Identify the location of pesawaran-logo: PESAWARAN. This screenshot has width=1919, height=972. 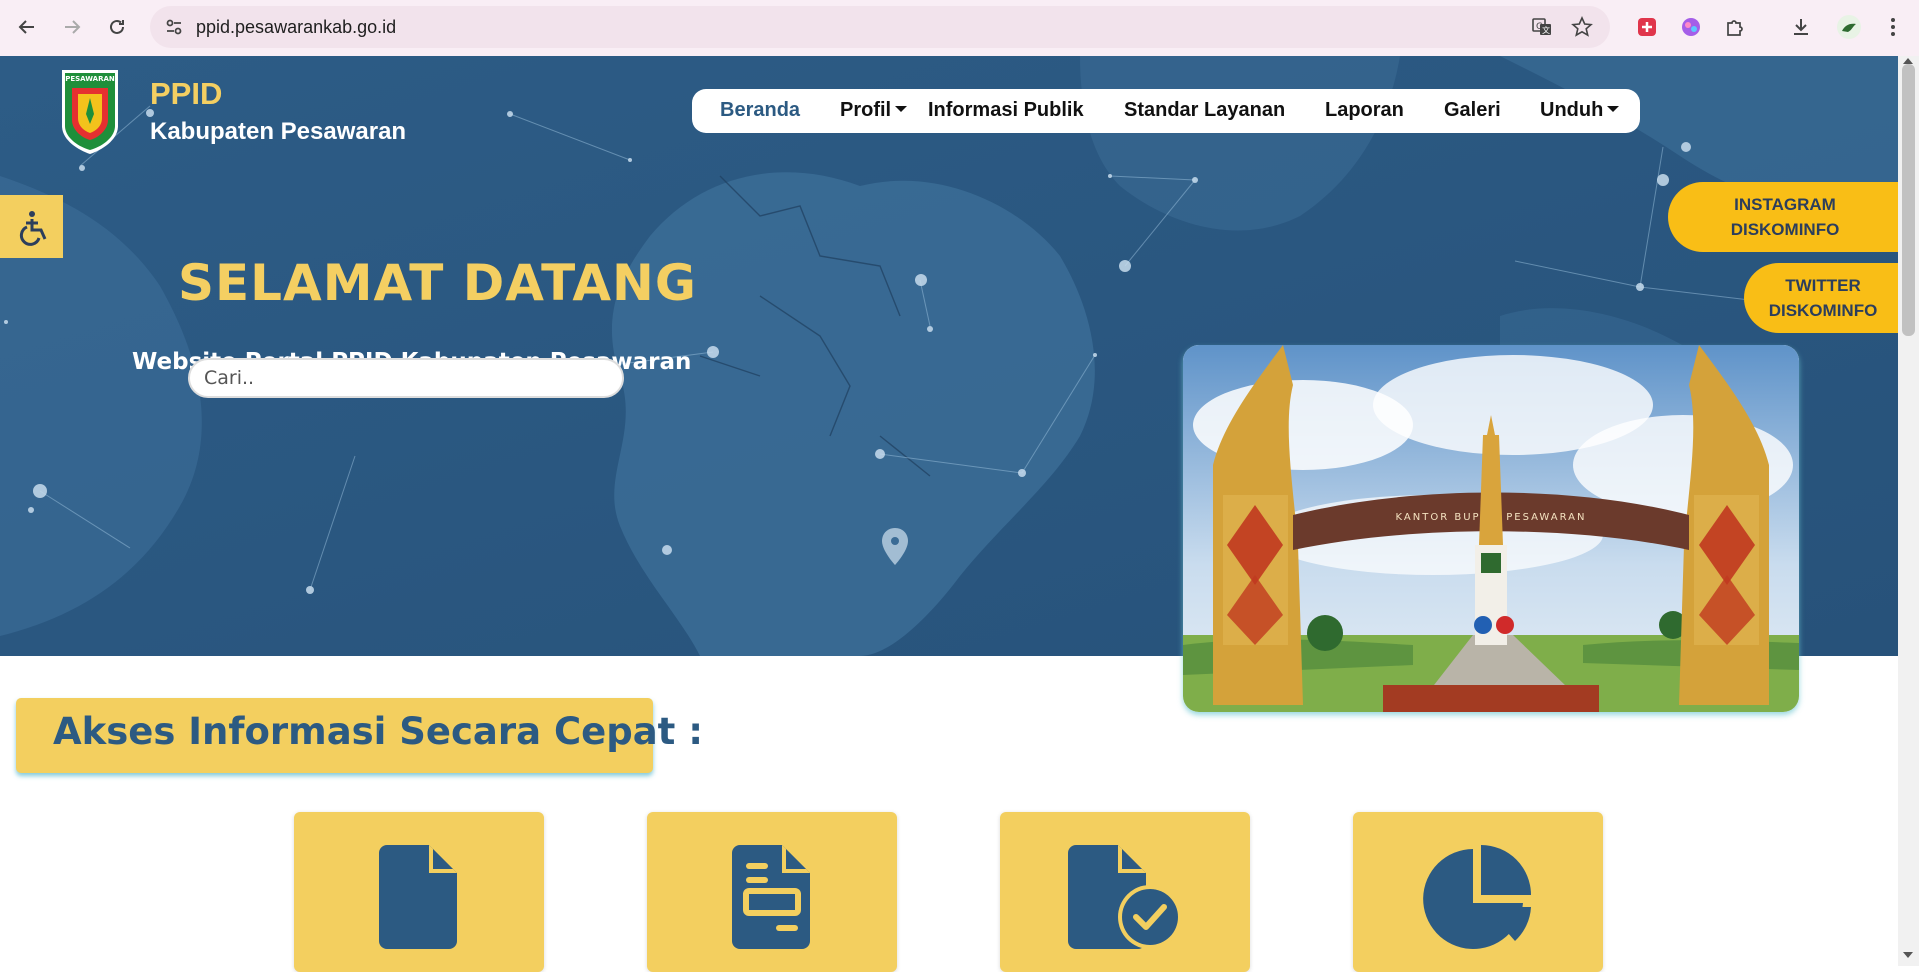
(90, 111).